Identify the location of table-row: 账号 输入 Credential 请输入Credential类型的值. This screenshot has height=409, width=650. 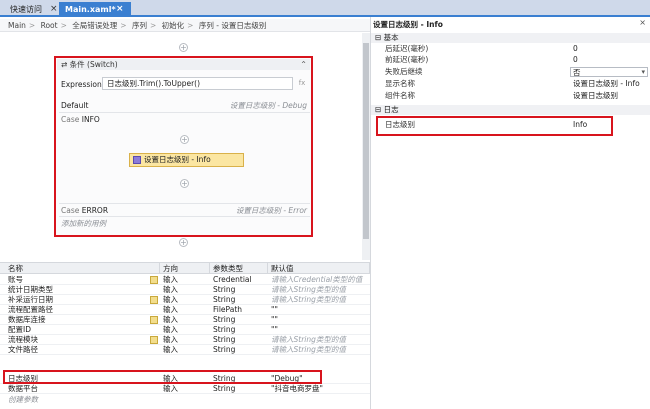
(185, 280).